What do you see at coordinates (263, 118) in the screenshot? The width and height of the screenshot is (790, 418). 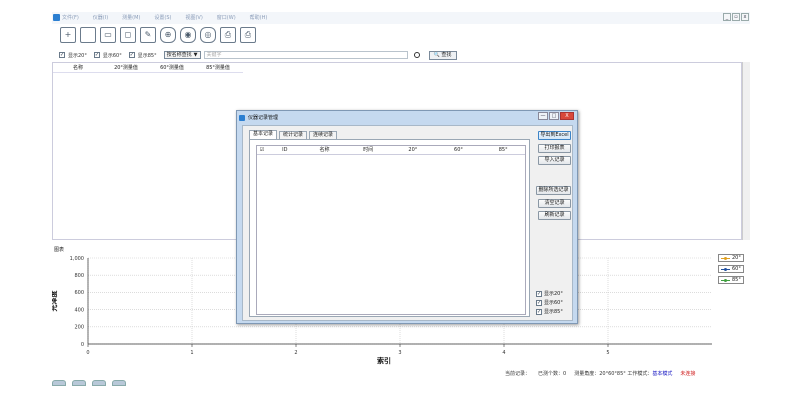 I see `dialog-title: 仪器记录管理` at bounding box center [263, 118].